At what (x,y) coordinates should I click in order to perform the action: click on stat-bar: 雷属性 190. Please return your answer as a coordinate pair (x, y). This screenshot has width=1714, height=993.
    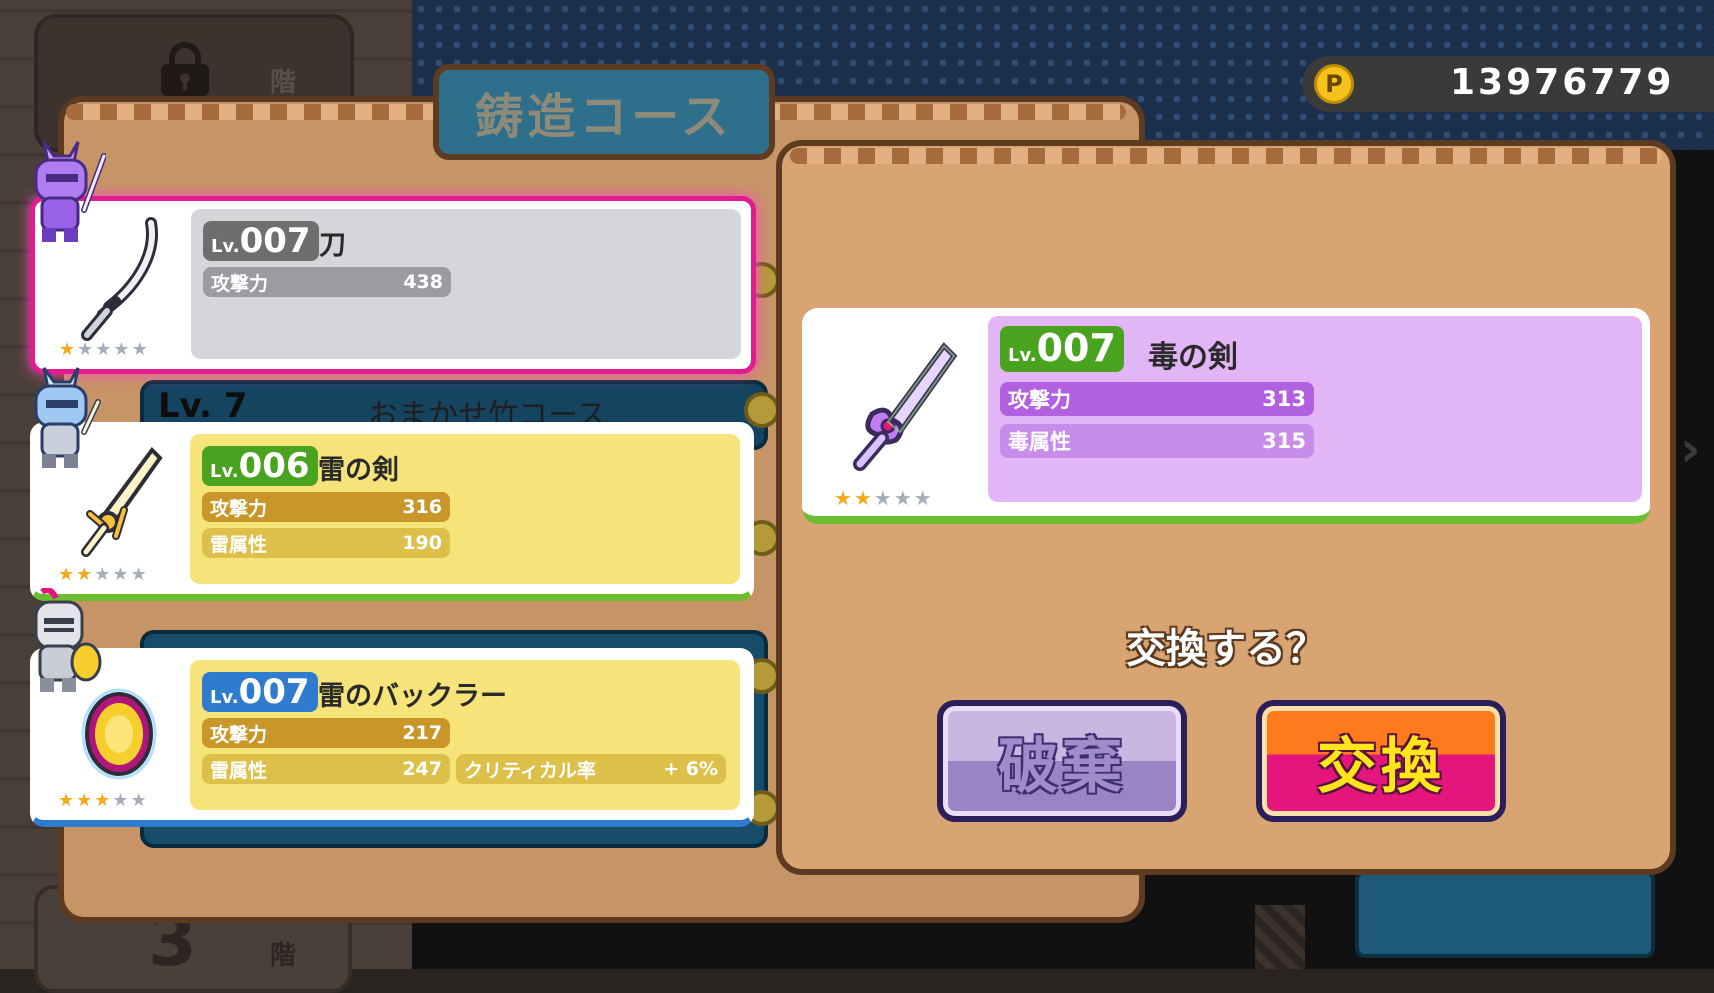
    Looking at the image, I should click on (326, 543).